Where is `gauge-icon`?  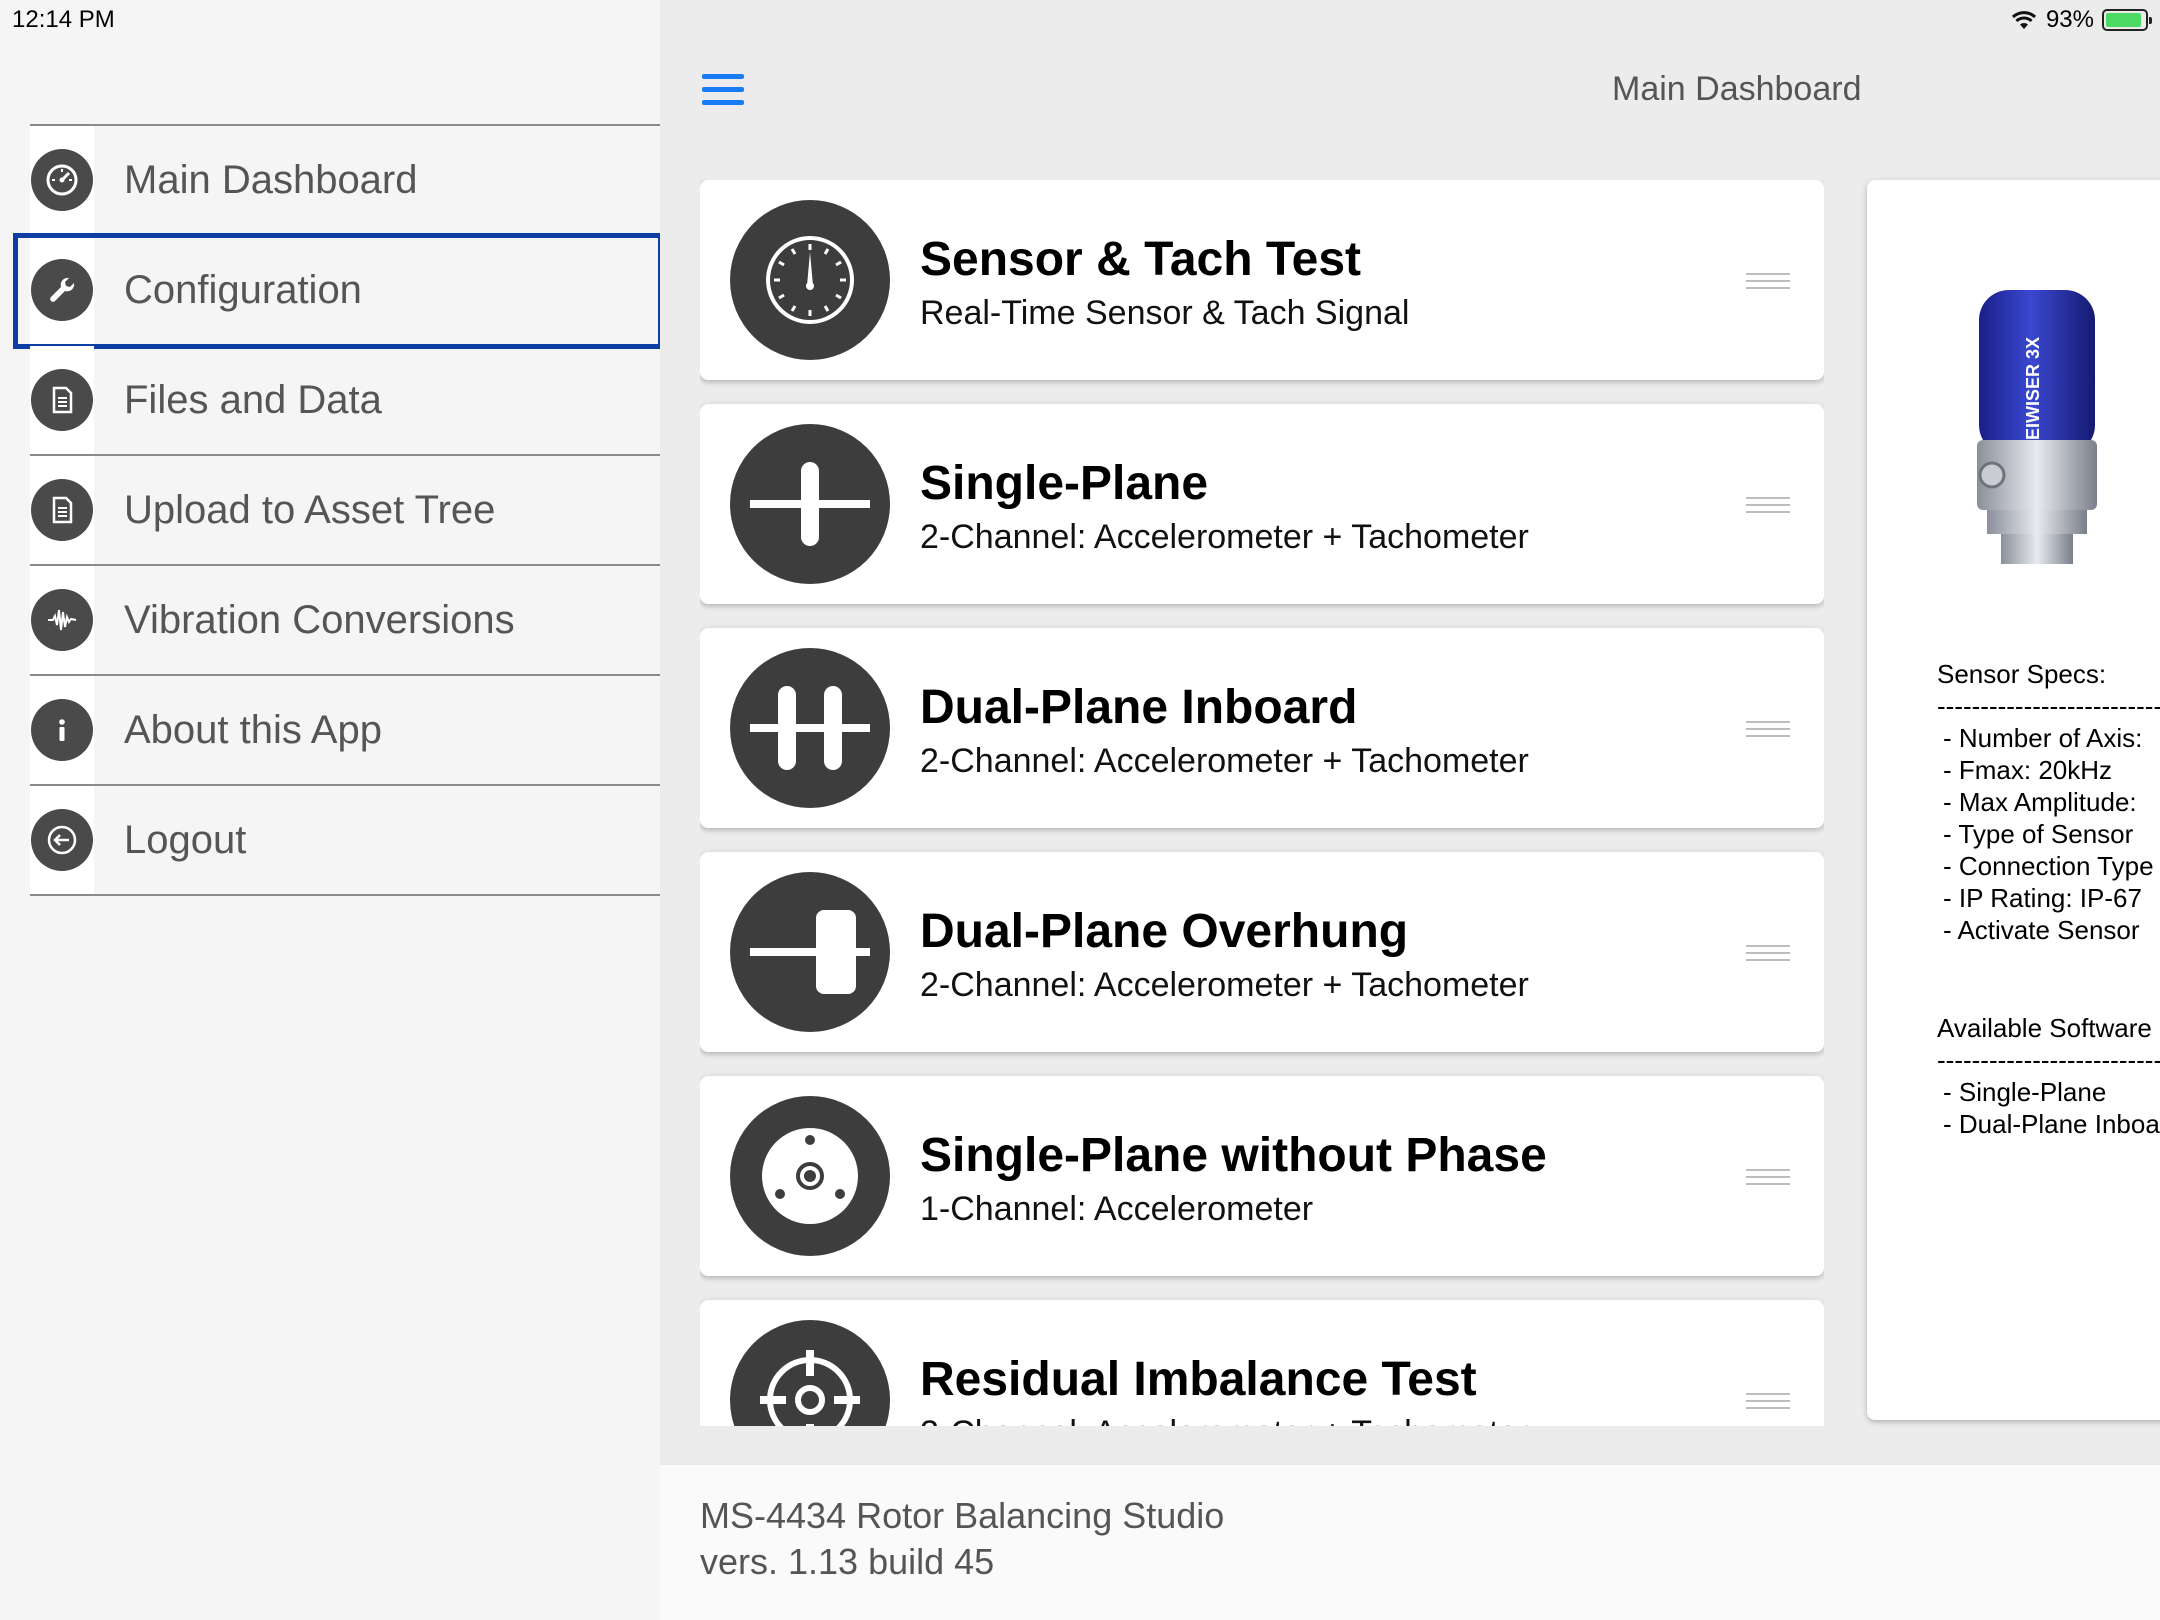
gauge-icon is located at coordinates (62, 180).